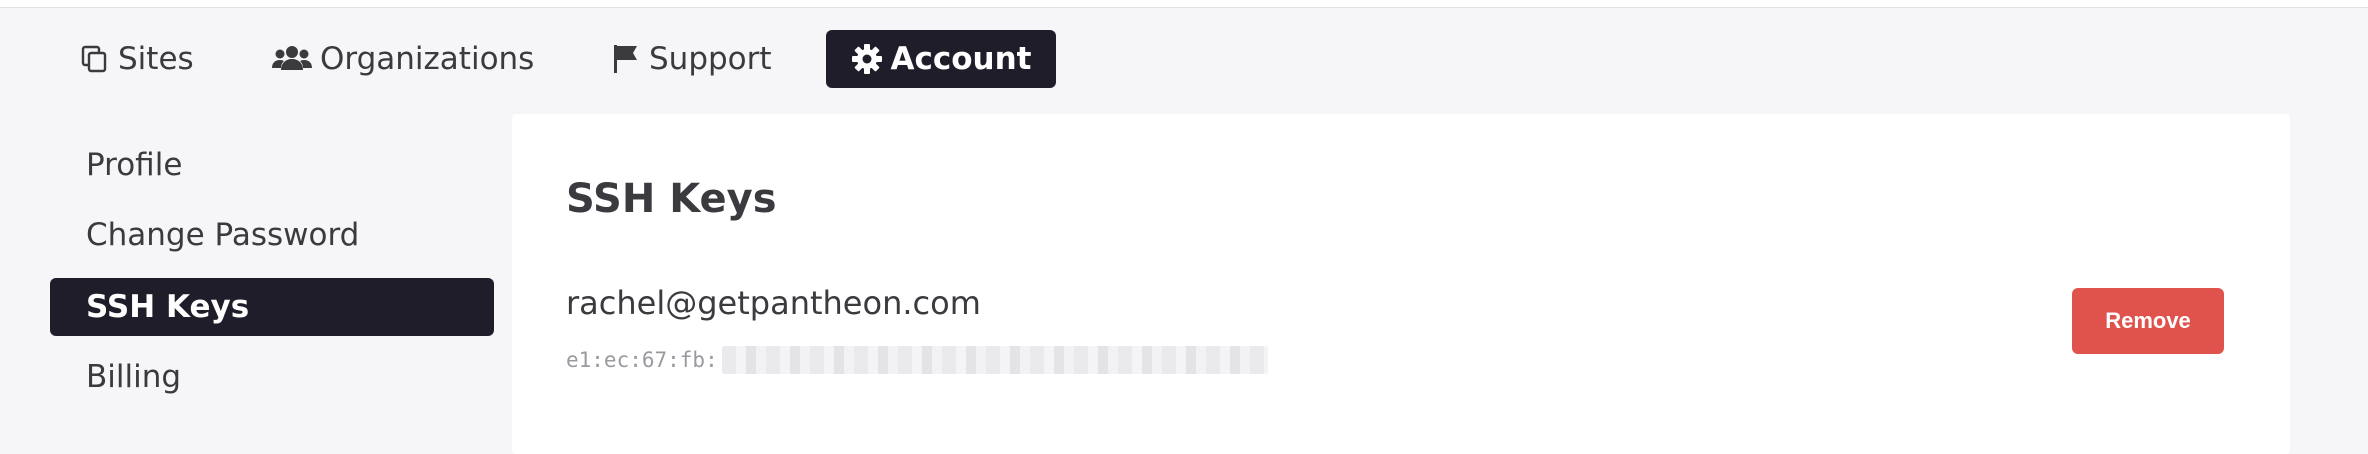  I want to click on tab-label: Account, so click(961, 59).